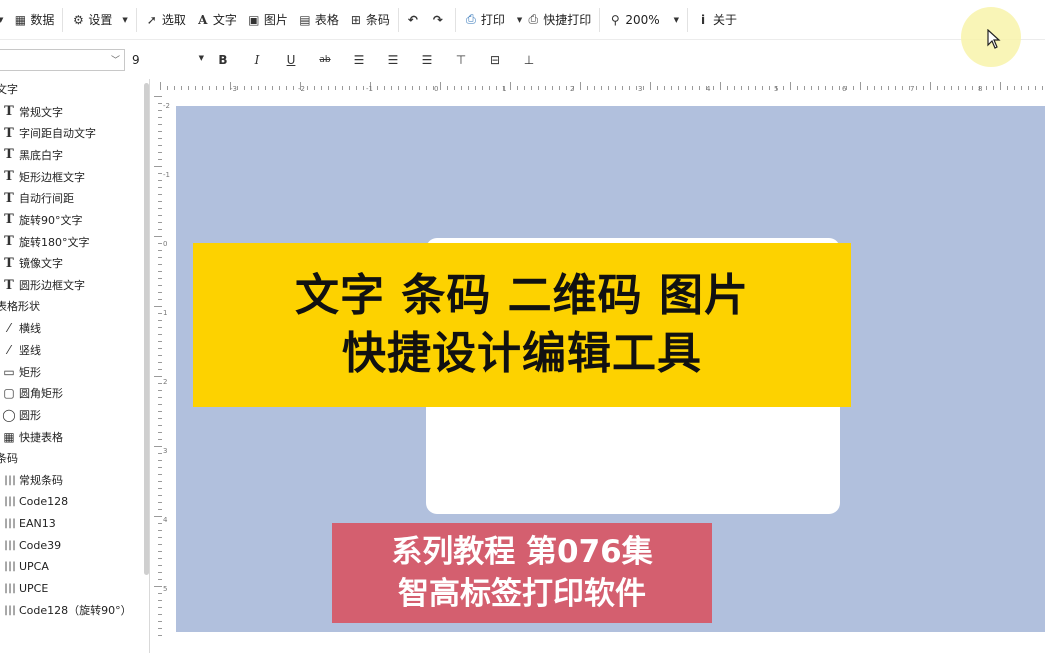 The image size is (1045, 653). I want to click on italic-button: I, so click(257, 60).